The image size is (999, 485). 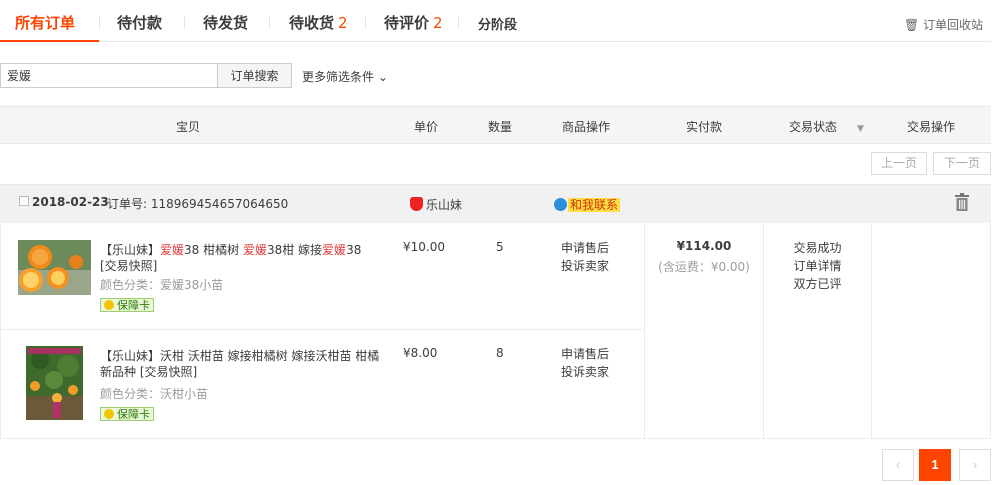 I want to click on status-filter: 交易状态 ▼, so click(x=826, y=126).